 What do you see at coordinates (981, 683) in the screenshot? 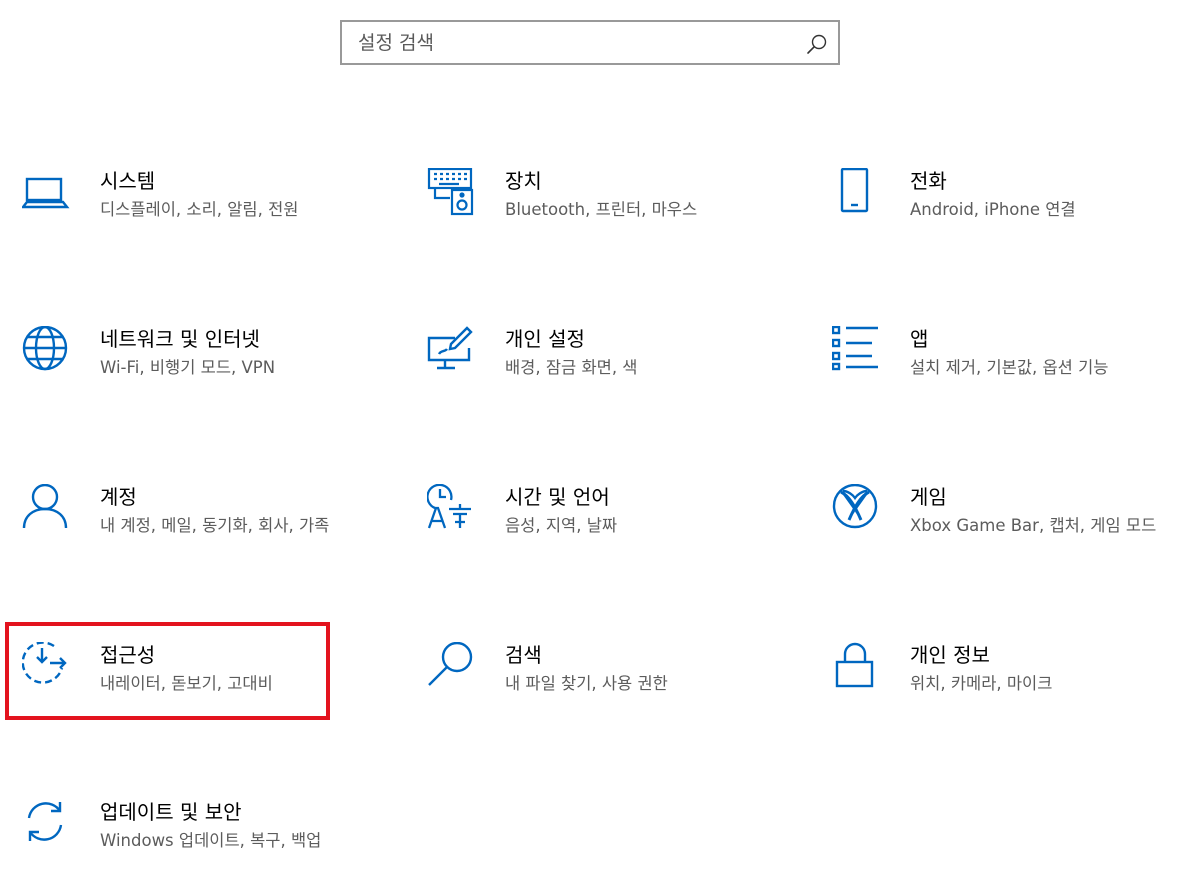
I see `tile-description: 위치, 카메라, 마이크` at bounding box center [981, 683].